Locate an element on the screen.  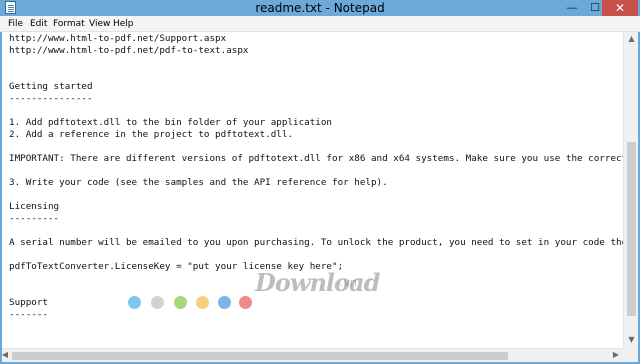
text-line: --------- is located at coordinates (34, 218).